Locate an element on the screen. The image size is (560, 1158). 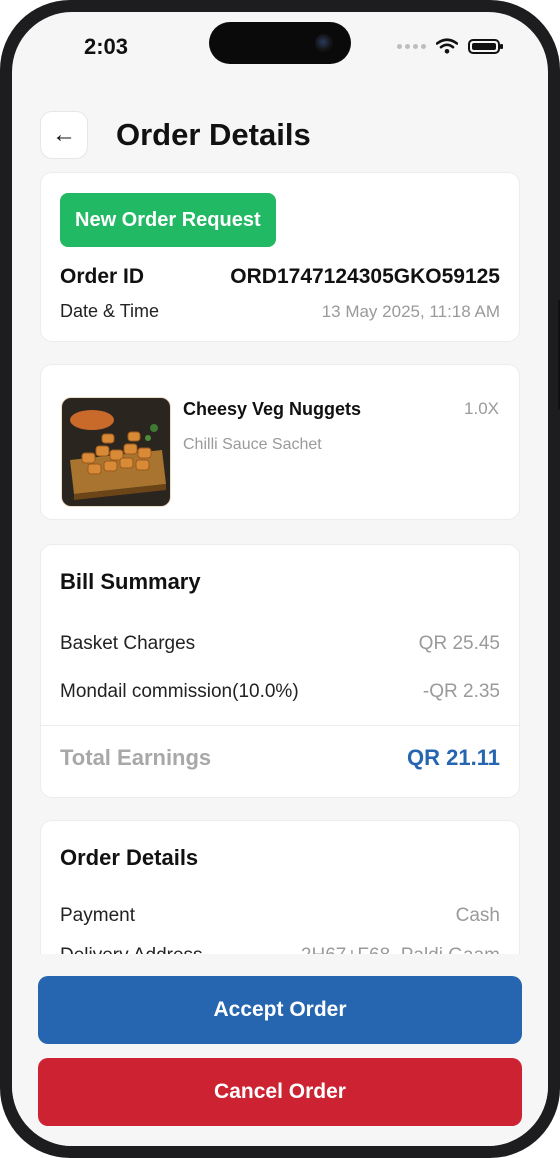
details-row-label: Payment is located at coordinates (97, 915).